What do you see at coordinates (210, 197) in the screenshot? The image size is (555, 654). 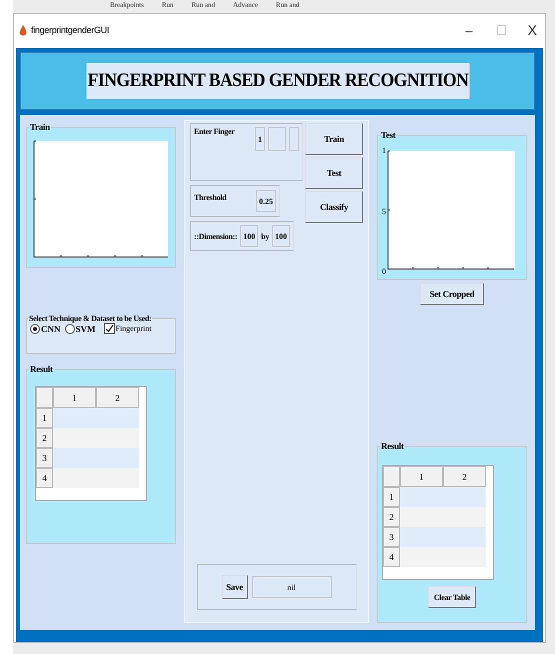 I see `threshold-label: Threshold` at bounding box center [210, 197].